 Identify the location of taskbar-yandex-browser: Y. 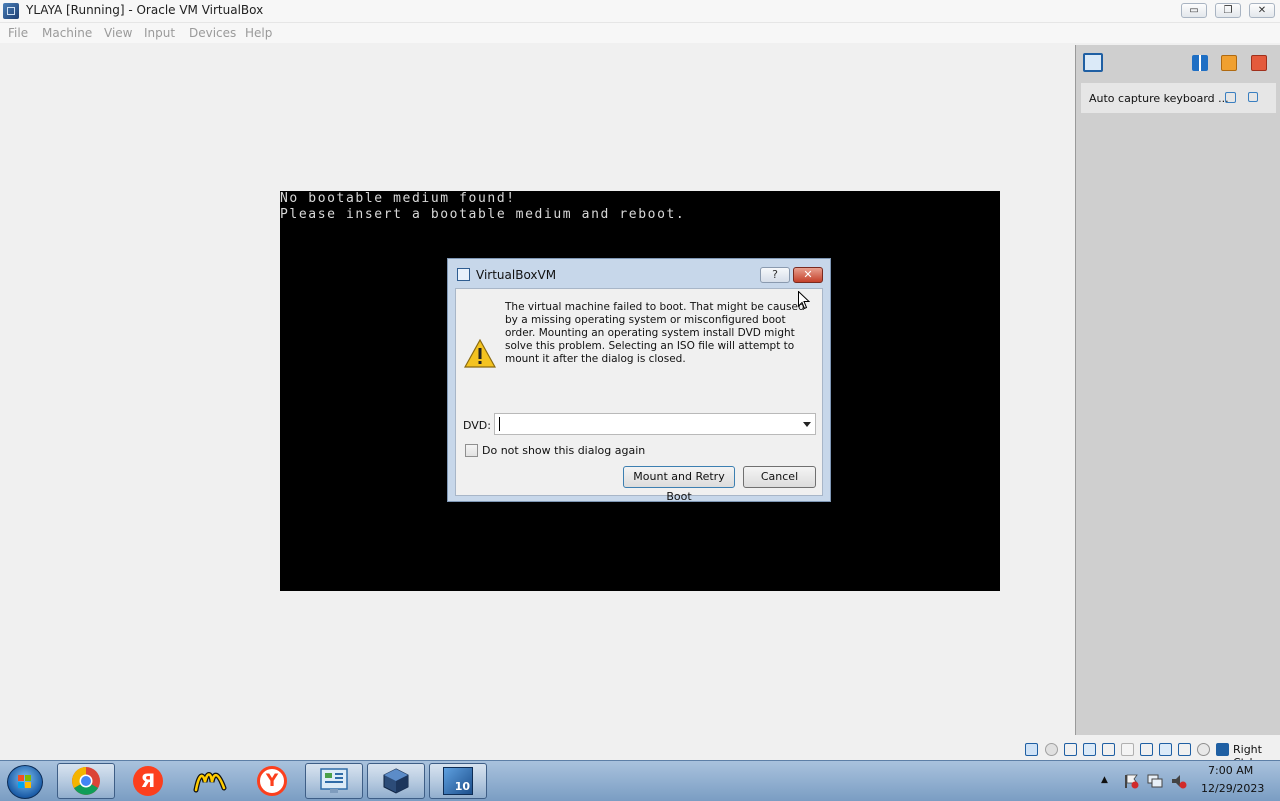
(272, 781).